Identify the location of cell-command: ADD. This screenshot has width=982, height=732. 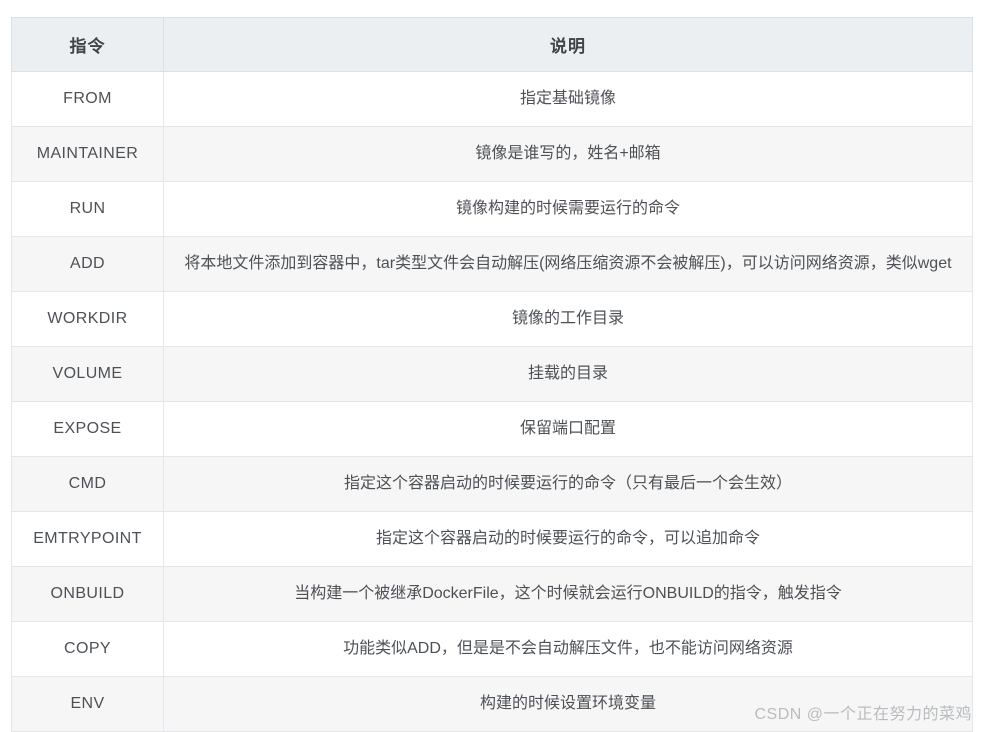
(87, 264).